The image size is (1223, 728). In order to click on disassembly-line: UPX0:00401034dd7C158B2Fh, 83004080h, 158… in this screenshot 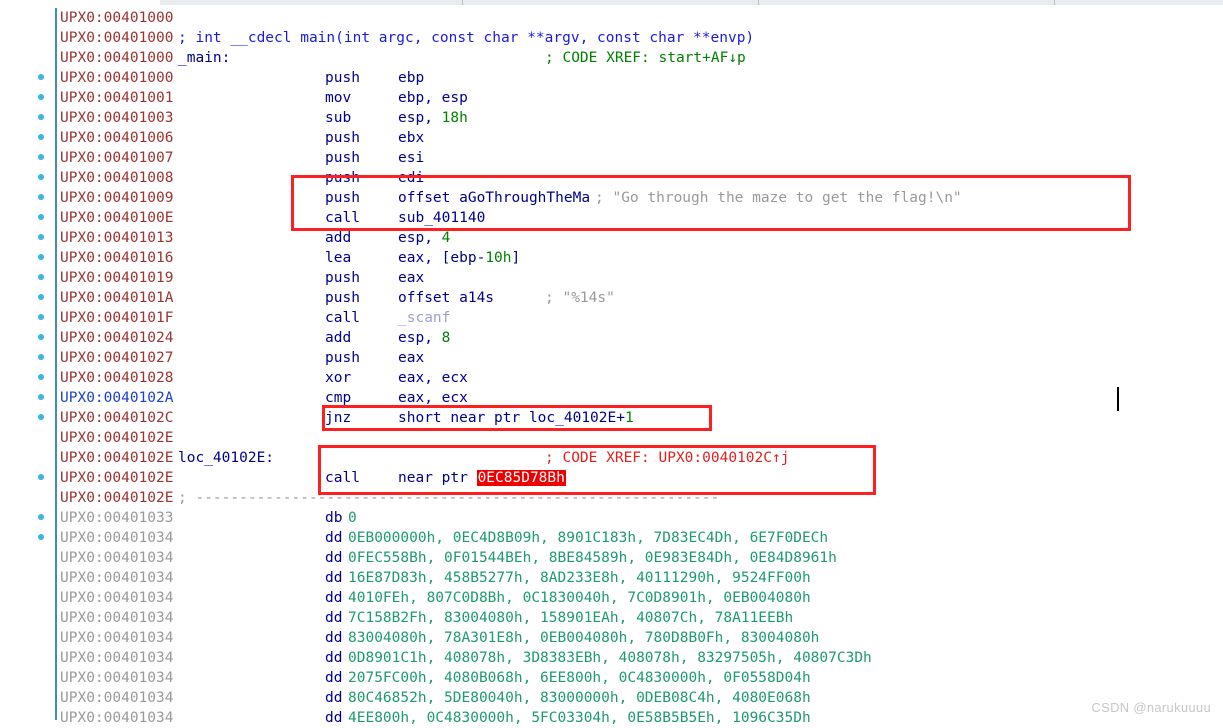, I will do `click(611, 618)`.